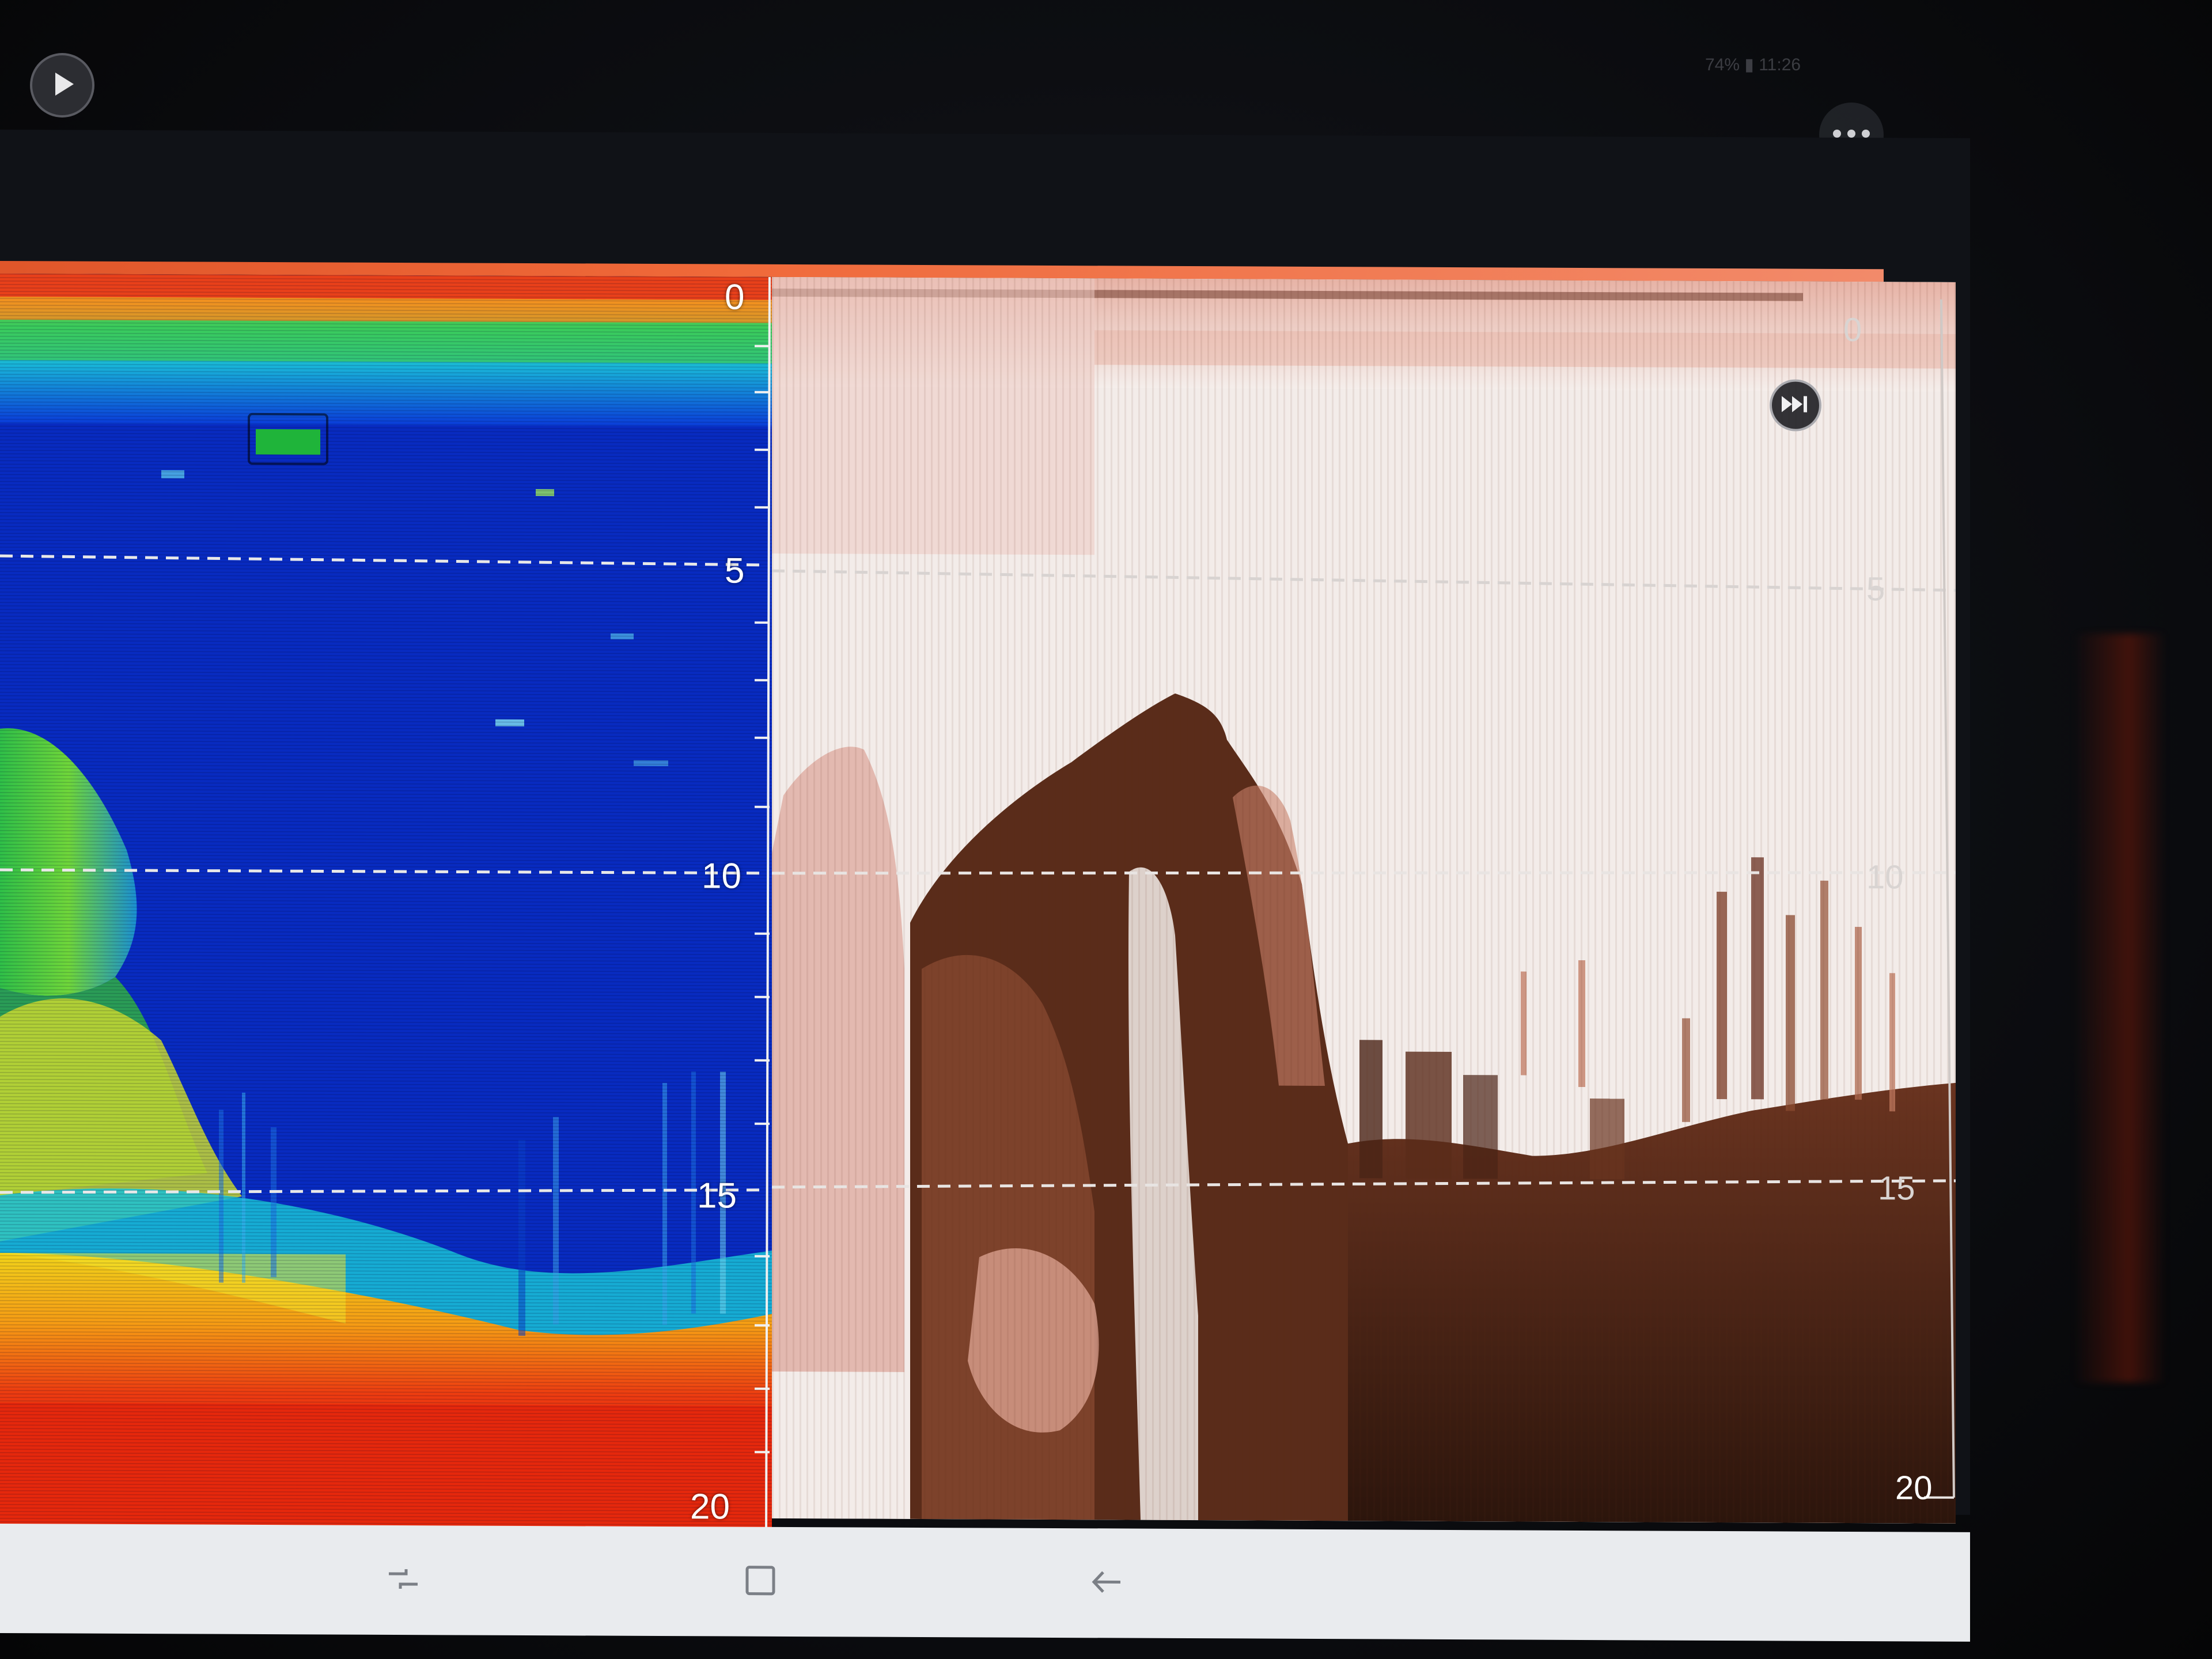  I want to click on status-text: 74% ▮ 11:26, so click(1753, 64).